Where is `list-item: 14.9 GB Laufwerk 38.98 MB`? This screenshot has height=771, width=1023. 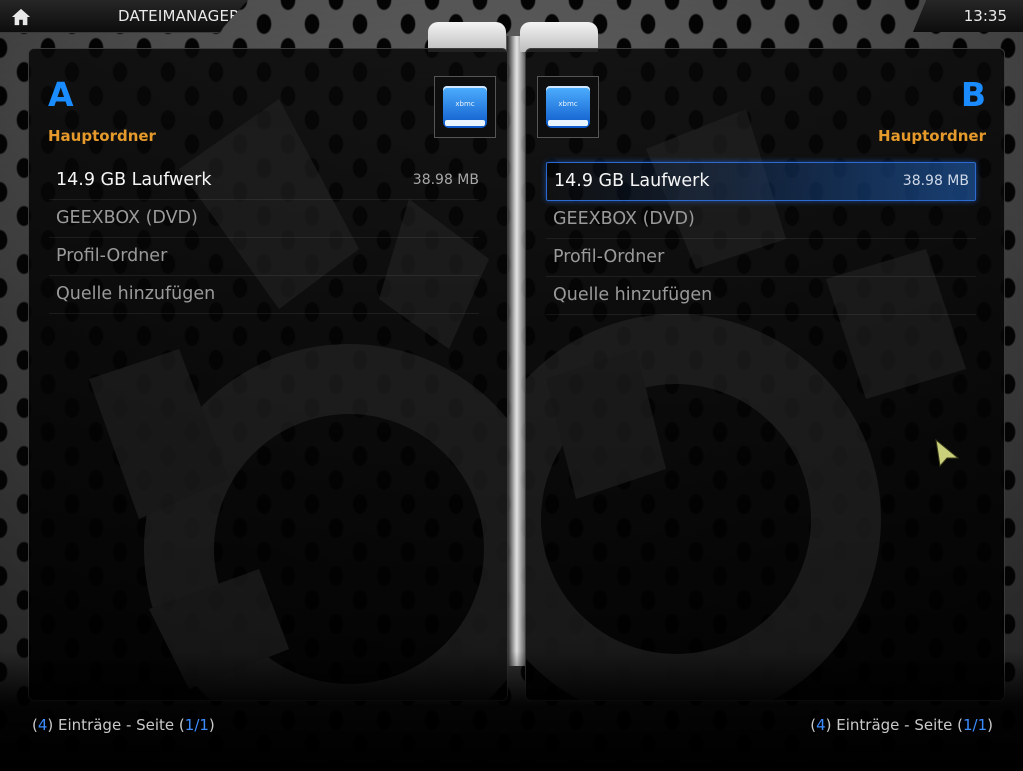 list-item: 14.9 GB Laufwerk 38.98 MB is located at coordinates (264, 181).